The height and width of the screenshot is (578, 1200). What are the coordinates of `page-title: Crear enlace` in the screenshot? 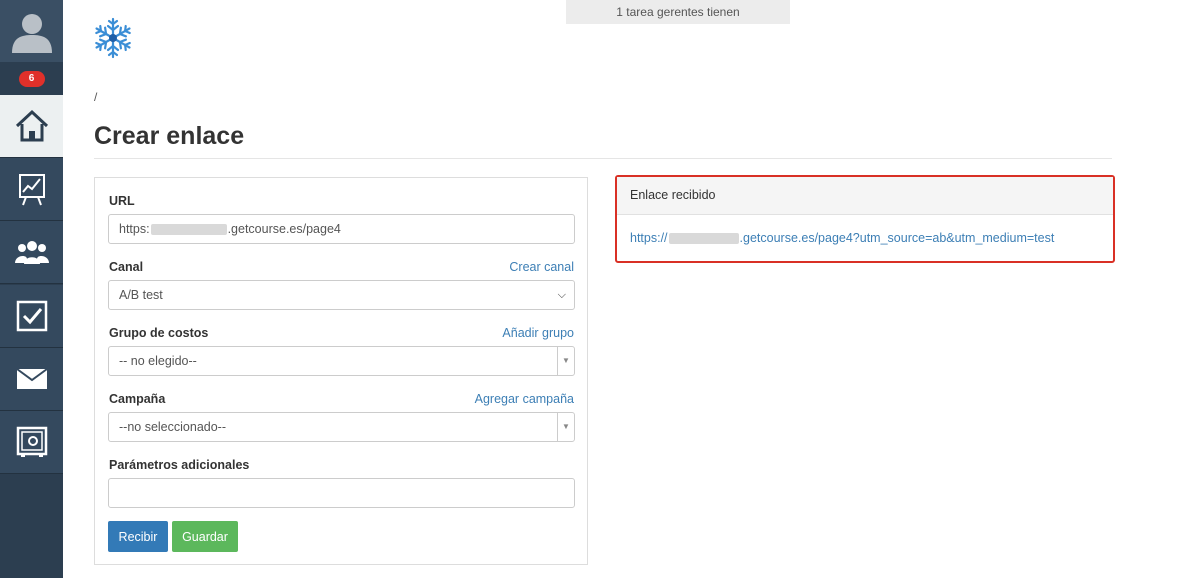 It's located at (169, 136).